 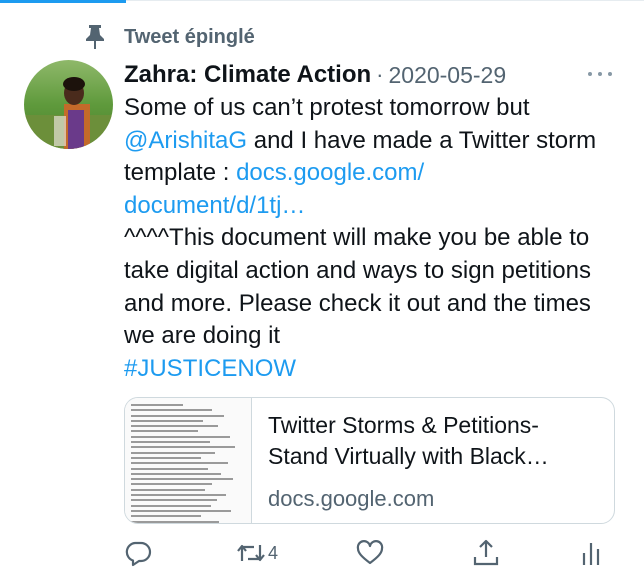 I want to click on tweet-date: 2020-05-29, so click(x=447, y=75).